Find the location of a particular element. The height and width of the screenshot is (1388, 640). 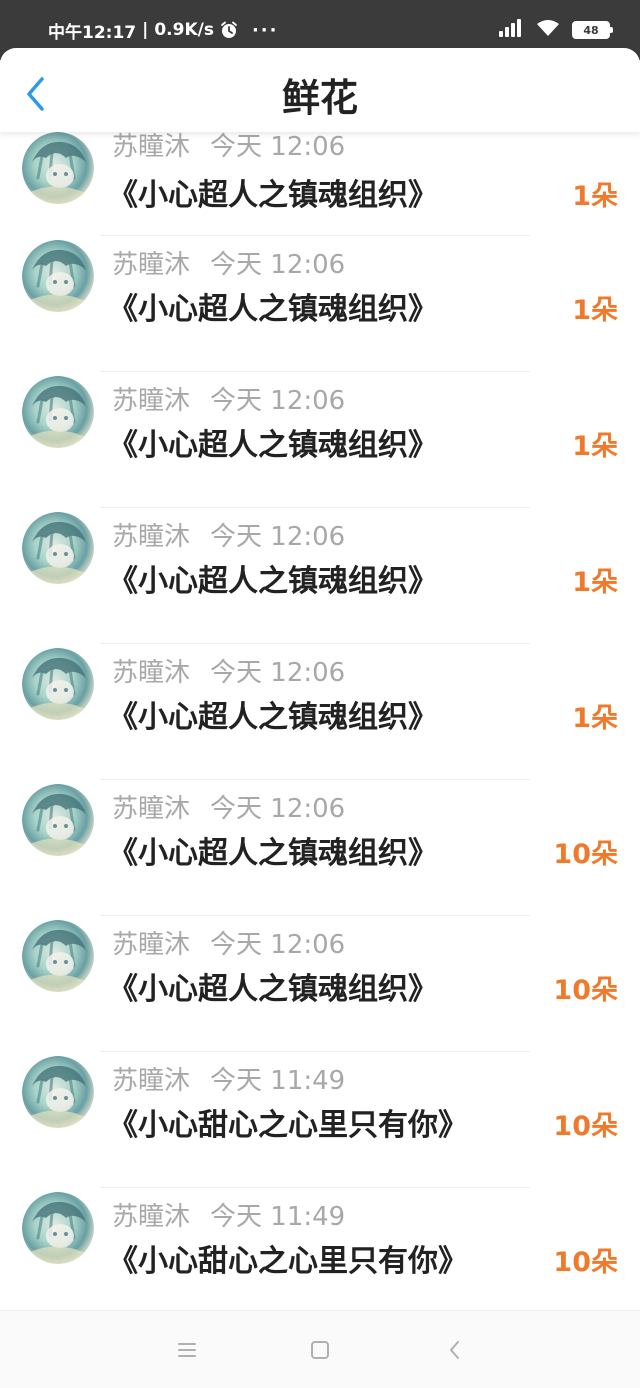

wifi-icon is located at coordinates (548, 30).